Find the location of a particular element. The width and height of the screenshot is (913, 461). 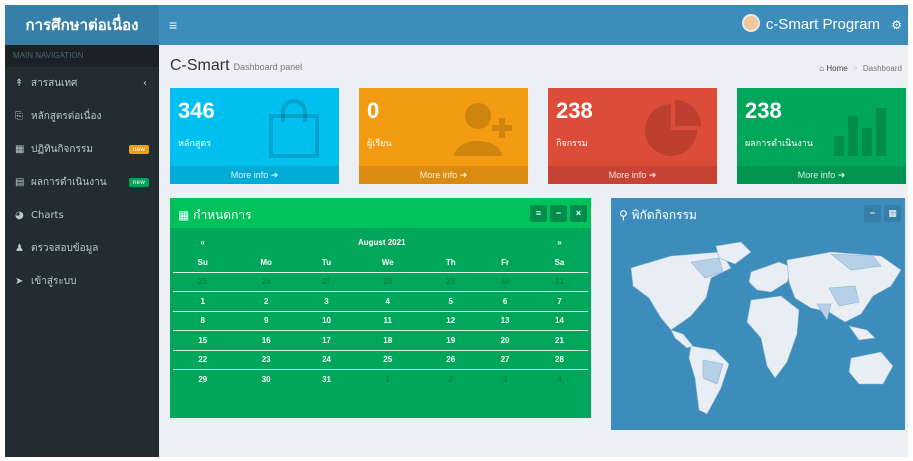

calendar-day: 9 is located at coordinates (266, 320).